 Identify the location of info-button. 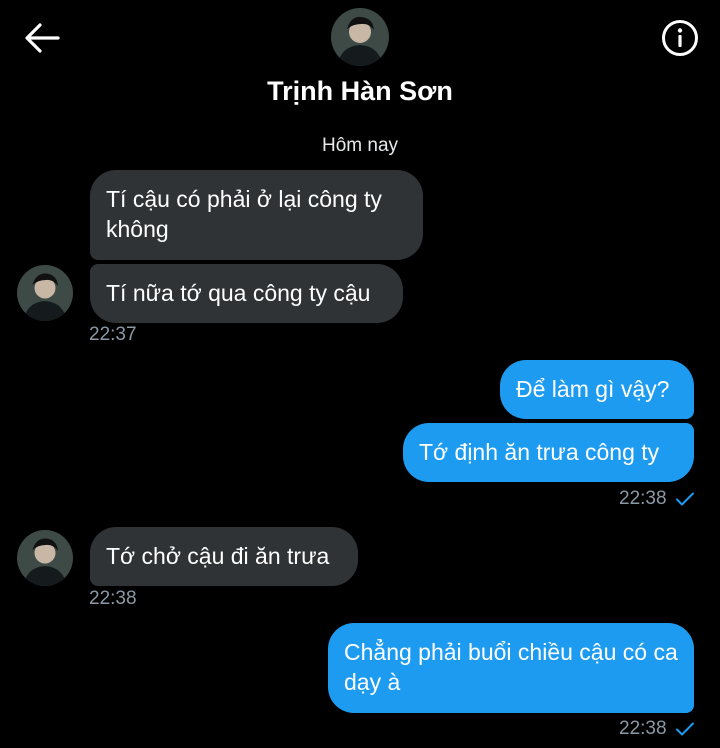
(680, 38).